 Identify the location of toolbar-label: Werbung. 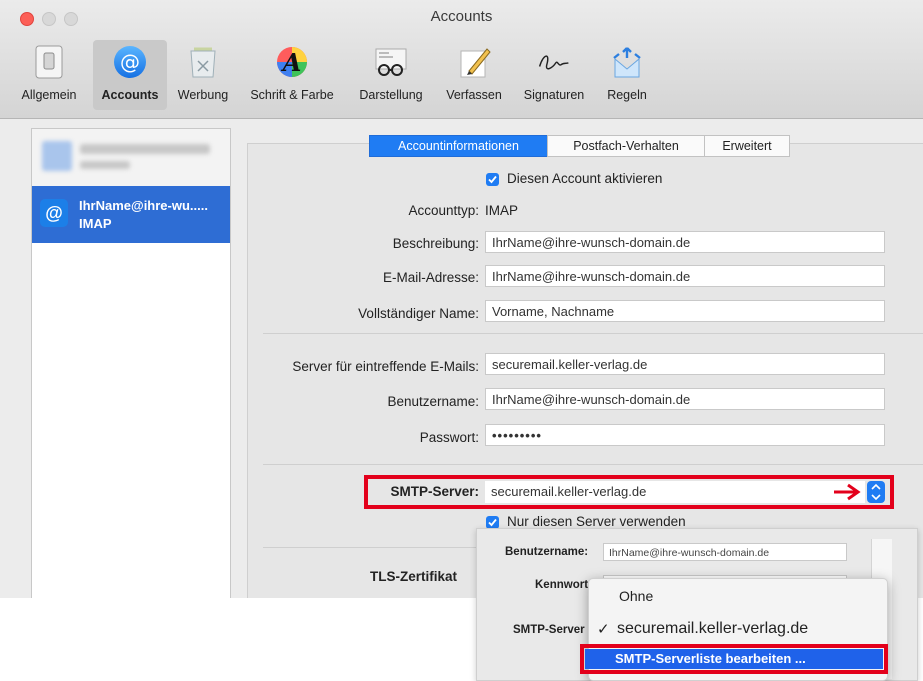
(203, 95).